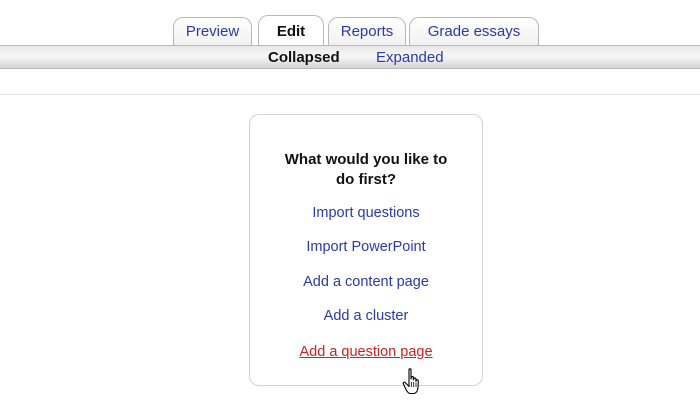 The height and width of the screenshot is (402, 700). Describe the element at coordinates (367, 31) in the screenshot. I see `tab-reports: Reports` at that location.